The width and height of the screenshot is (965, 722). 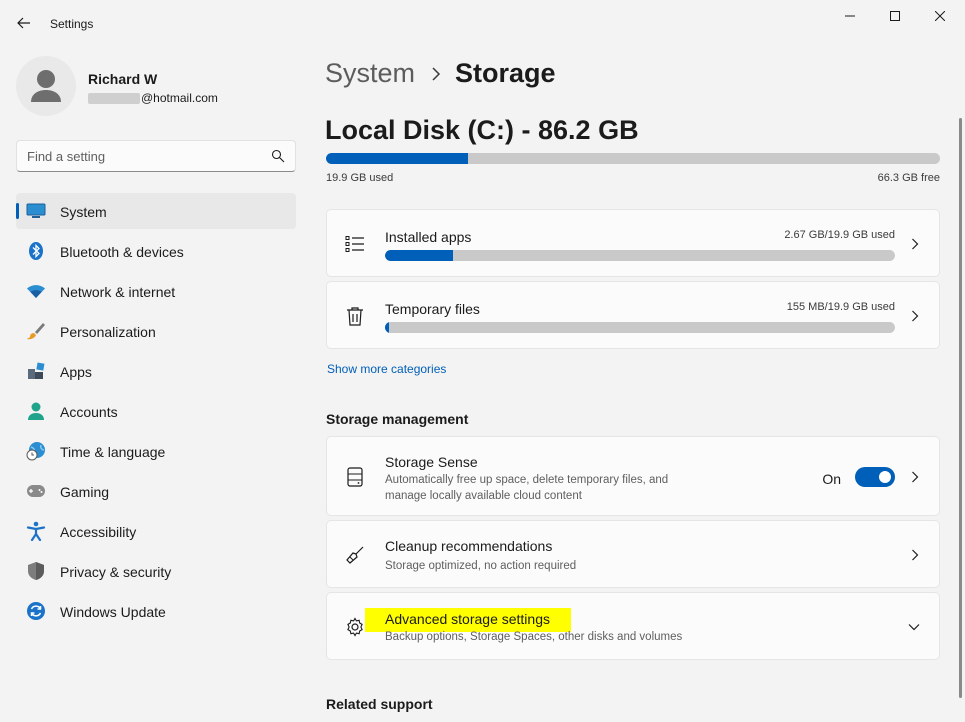 I want to click on storage-sense-toggle-label: On, so click(x=831, y=479).